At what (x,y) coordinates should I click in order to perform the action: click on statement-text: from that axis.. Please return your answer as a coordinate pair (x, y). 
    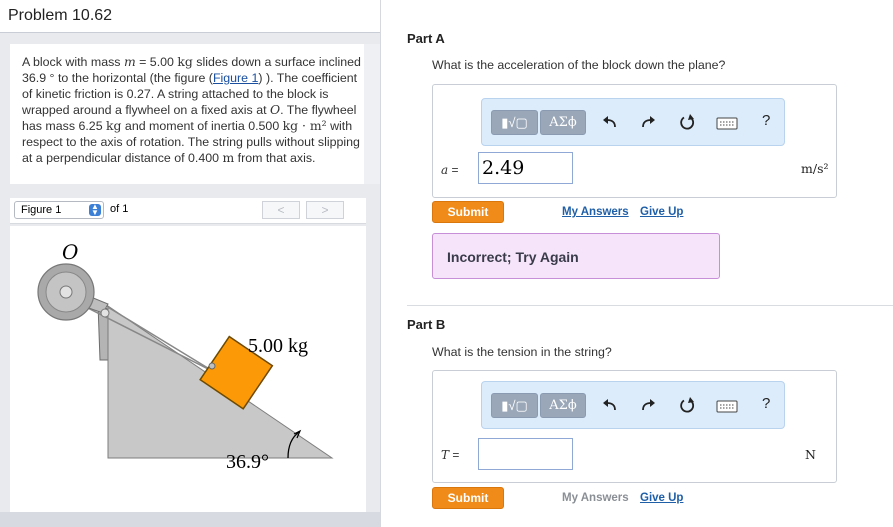
    Looking at the image, I should click on (275, 158).